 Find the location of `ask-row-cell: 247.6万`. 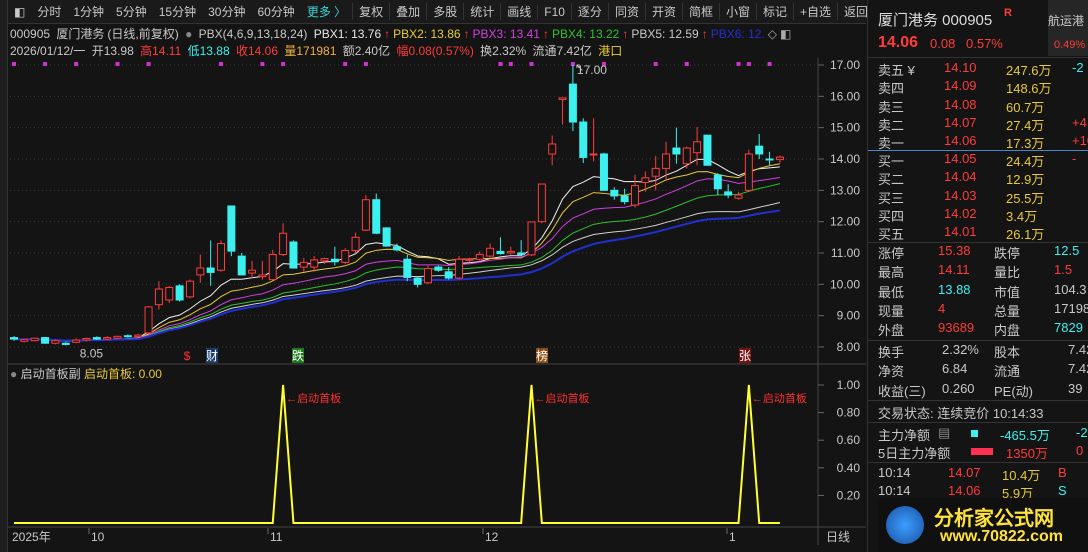

ask-row-cell: 247.6万 is located at coordinates (1029, 70).